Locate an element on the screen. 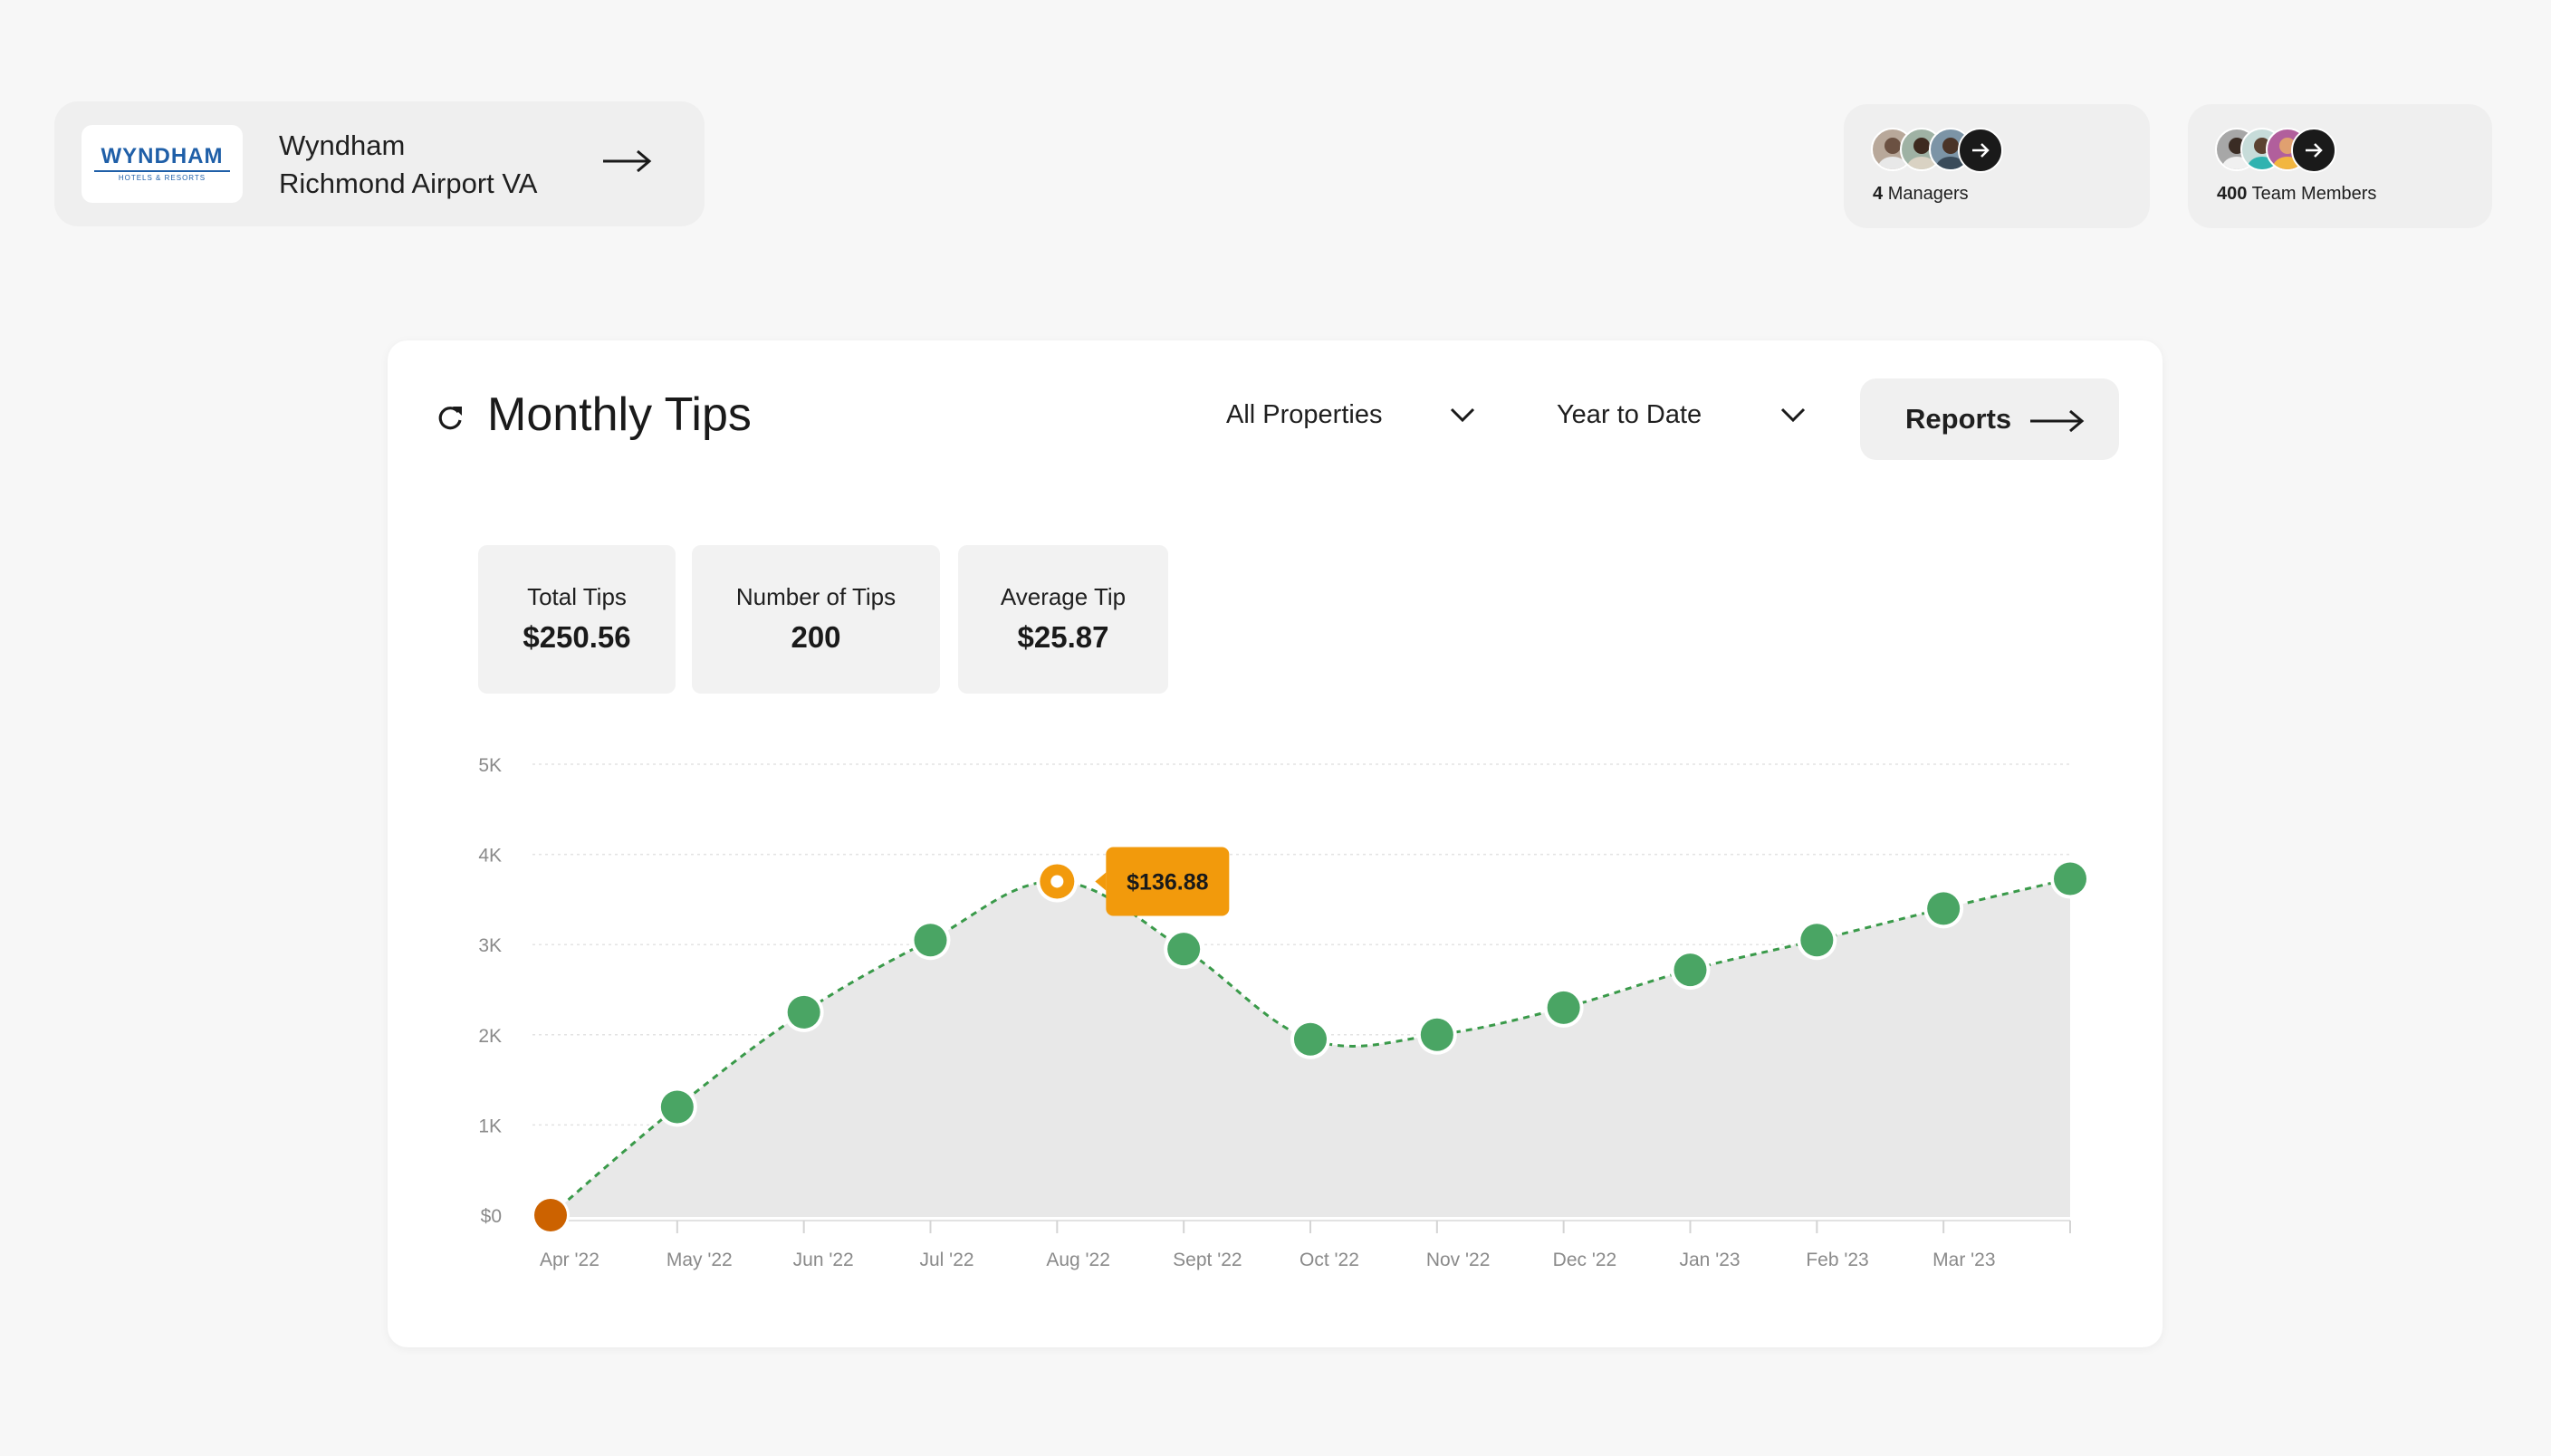 The height and width of the screenshot is (1456, 2551). x-tick-label: Dec '22 is located at coordinates (1585, 1260).